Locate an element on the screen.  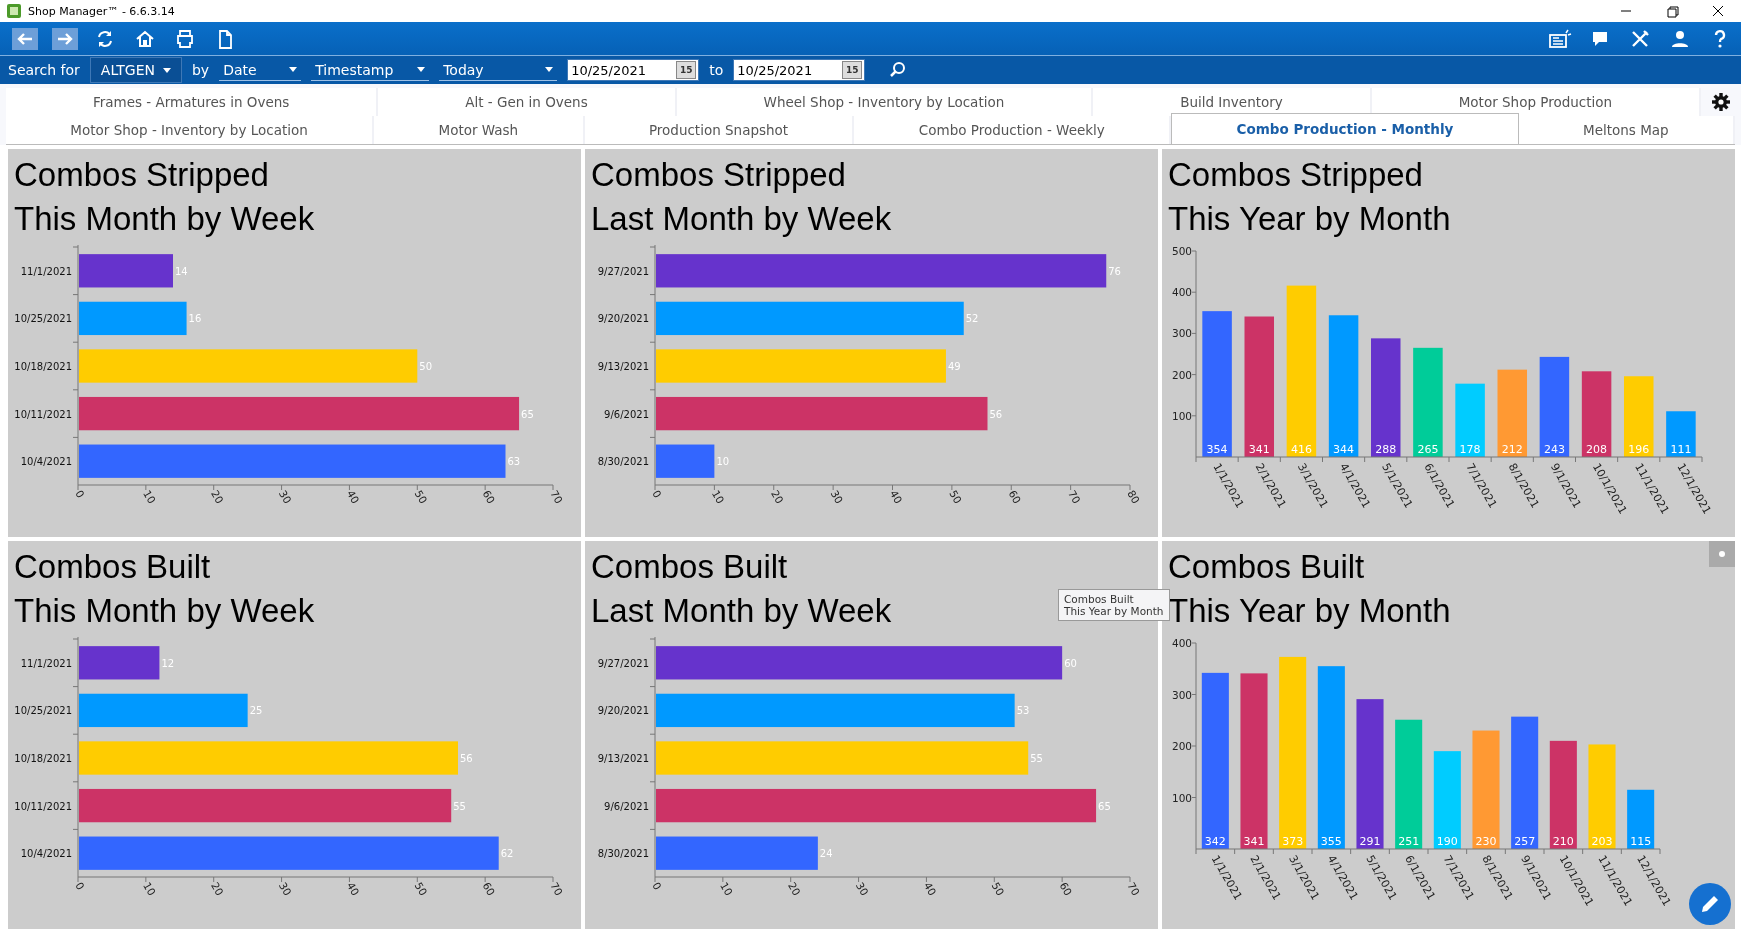
axis-label: 10/4/2021 is located at coordinates (46, 854).